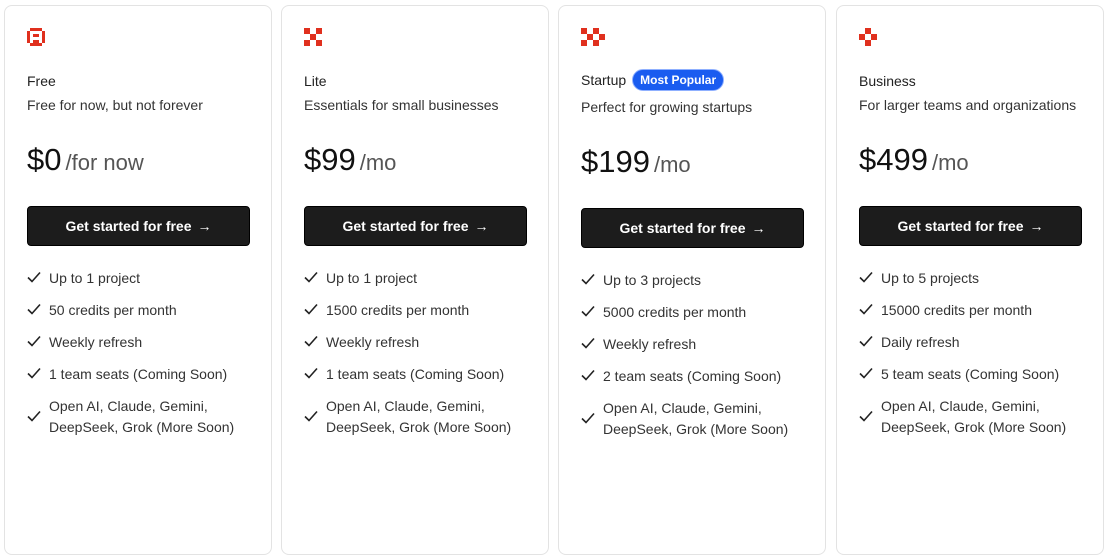 The height and width of the screenshot is (558, 1108). I want to click on feature-text: 5000 credits per month, so click(675, 312).